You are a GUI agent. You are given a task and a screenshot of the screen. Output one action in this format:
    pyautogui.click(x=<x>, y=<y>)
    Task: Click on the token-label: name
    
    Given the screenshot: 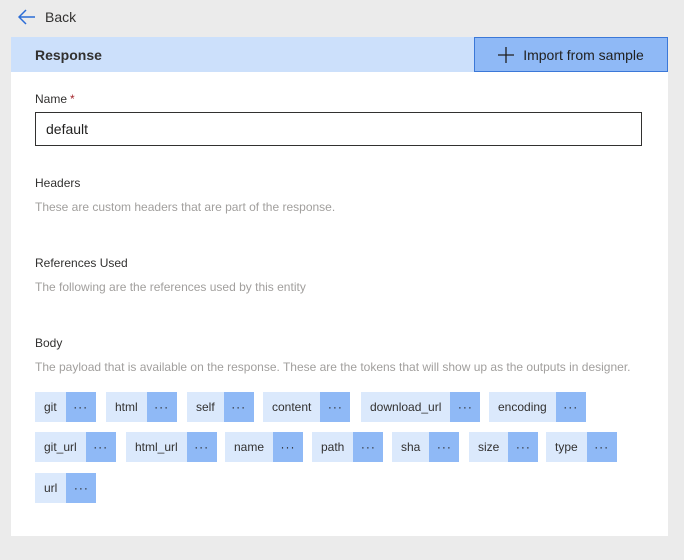 What is the action you would take?
    pyautogui.click(x=249, y=447)
    